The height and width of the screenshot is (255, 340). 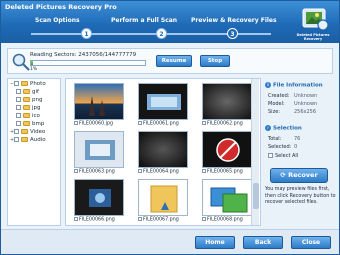 I want to click on tree-item-png: png, so click(x=29, y=100).